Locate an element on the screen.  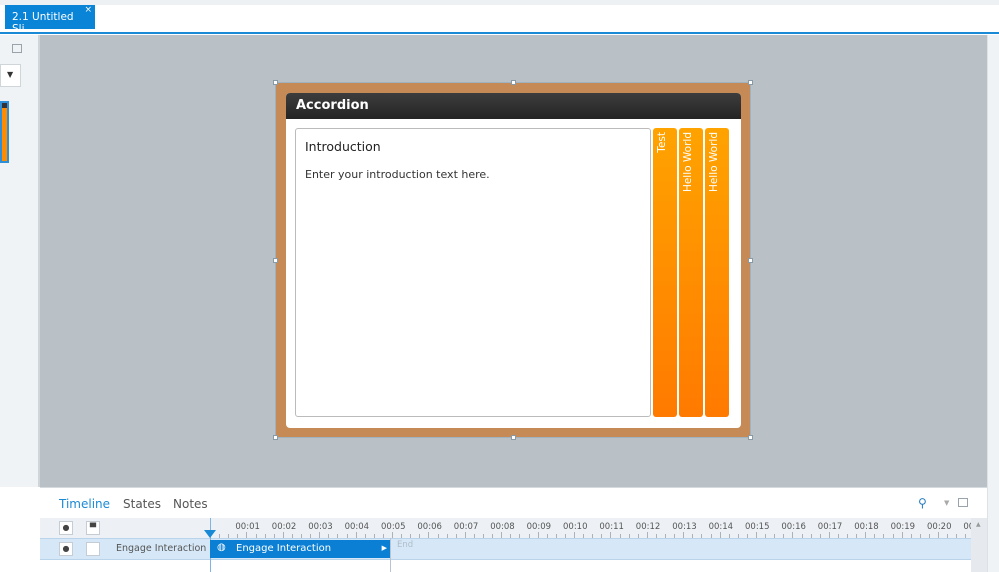
tab-label: Test is located at coordinates (662, 142).